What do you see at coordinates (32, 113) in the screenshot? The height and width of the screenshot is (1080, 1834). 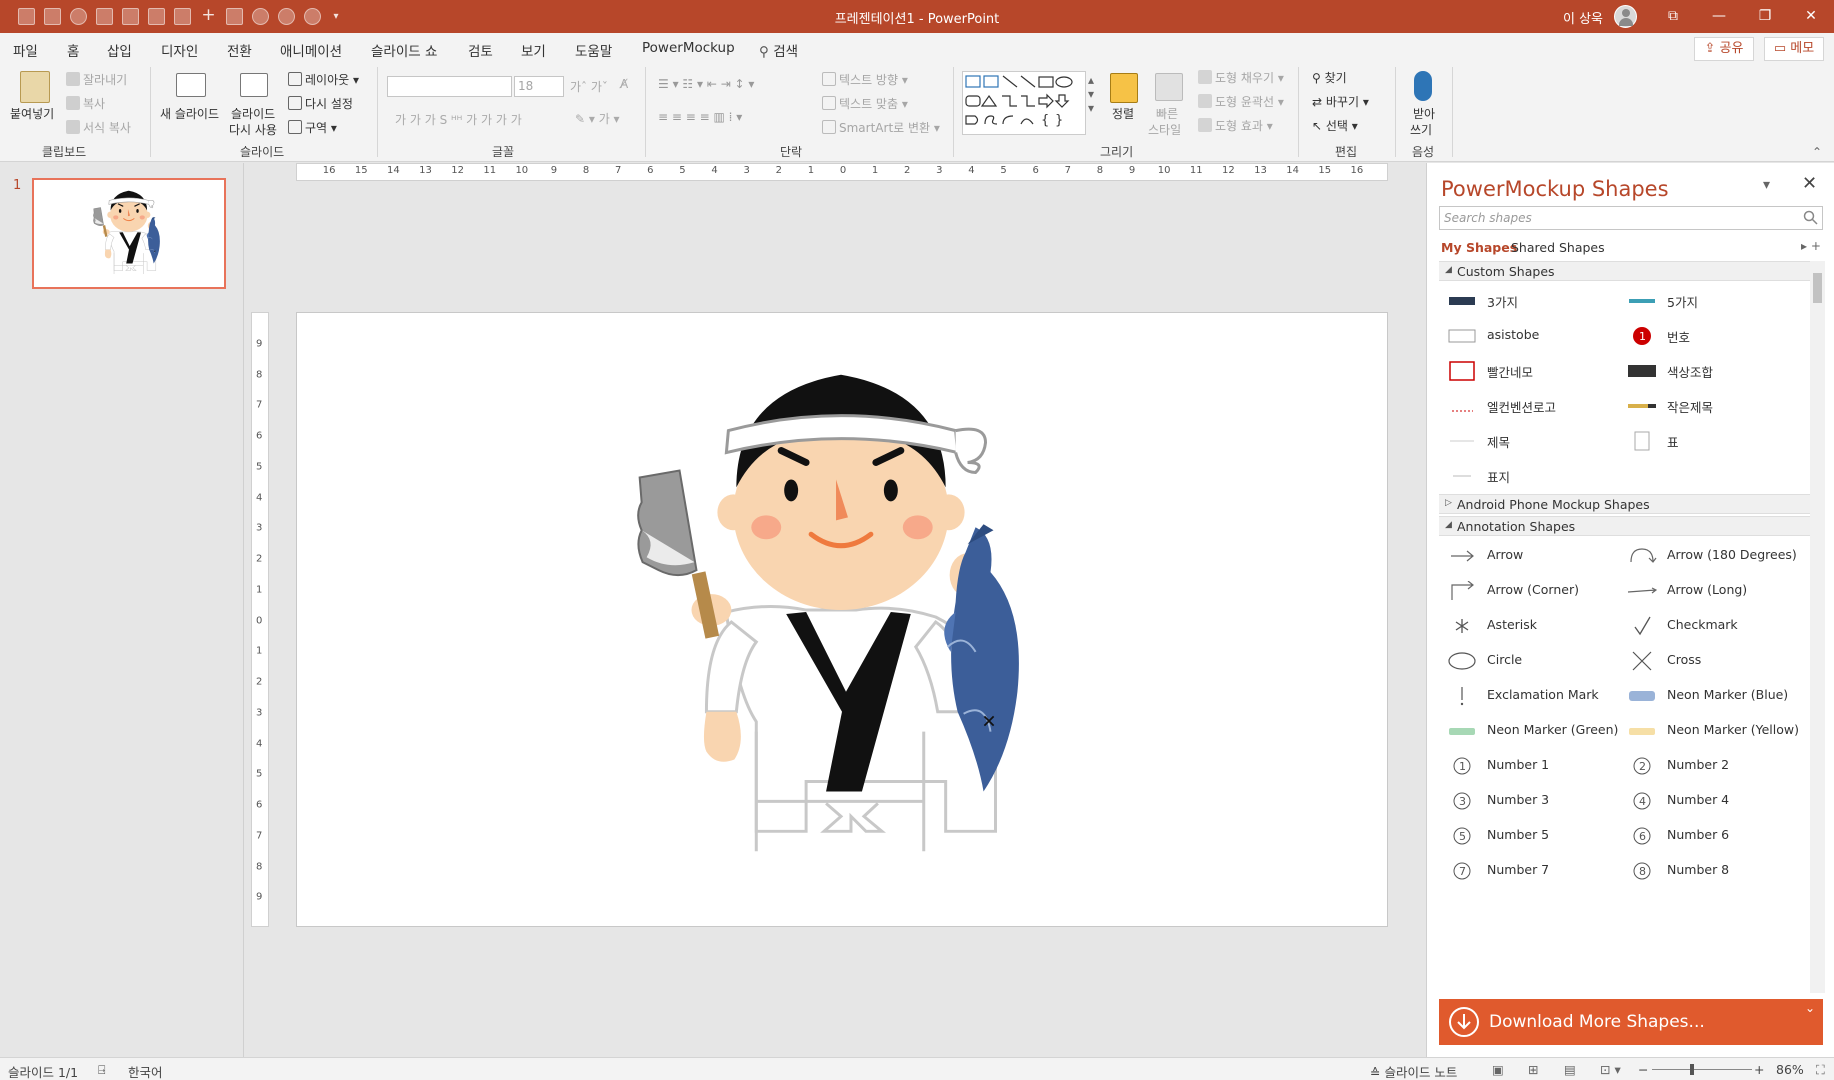 I see `paste-button: 붙여넣기` at bounding box center [32, 113].